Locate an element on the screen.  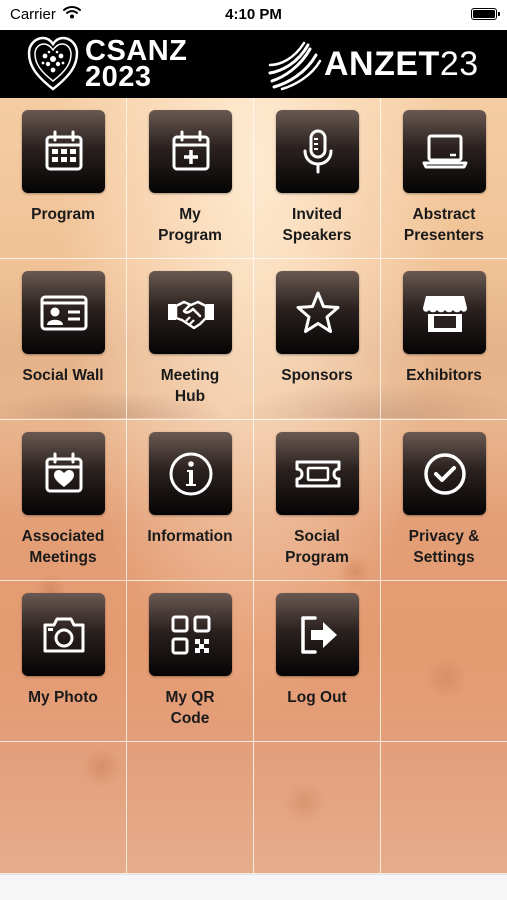
star-icon is located at coordinates (317, 312).